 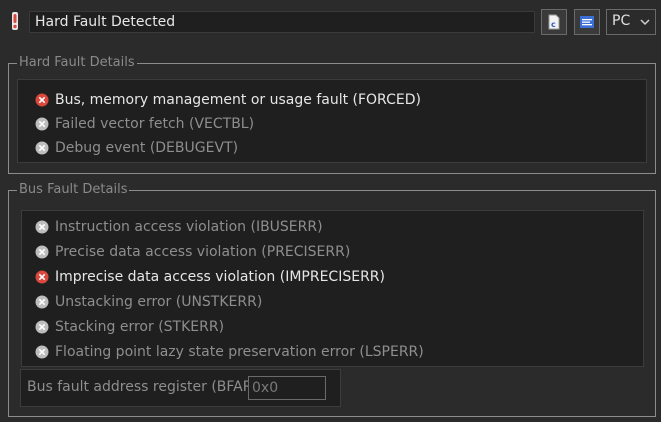 What do you see at coordinates (15, 21) in the screenshot?
I see `warning-icon` at bounding box center [15, 21].